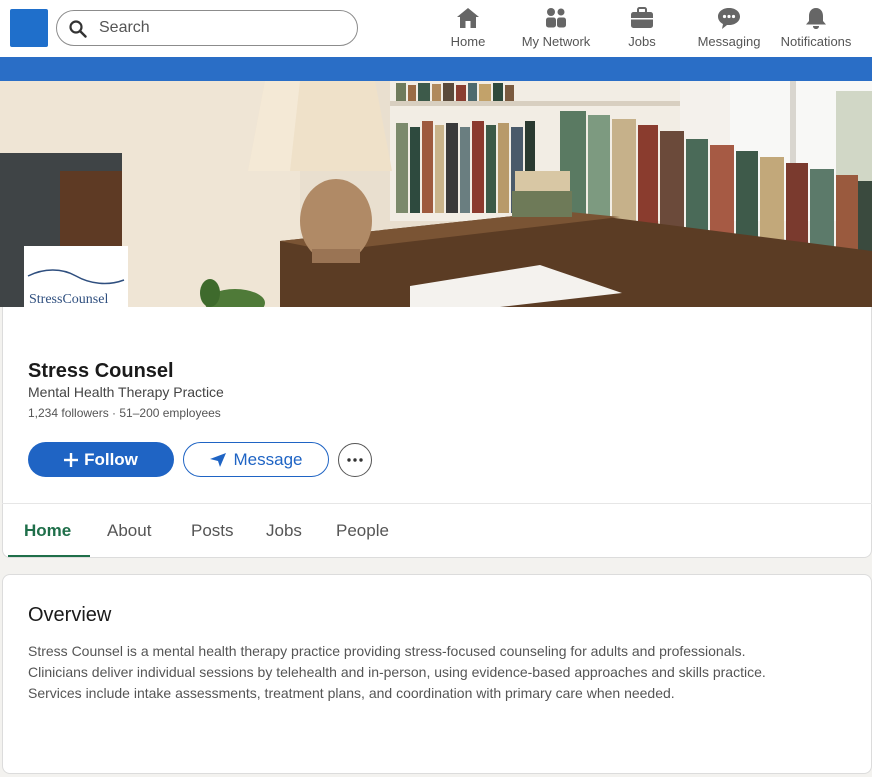  I want to click on more-options-button, so click(355, 460).